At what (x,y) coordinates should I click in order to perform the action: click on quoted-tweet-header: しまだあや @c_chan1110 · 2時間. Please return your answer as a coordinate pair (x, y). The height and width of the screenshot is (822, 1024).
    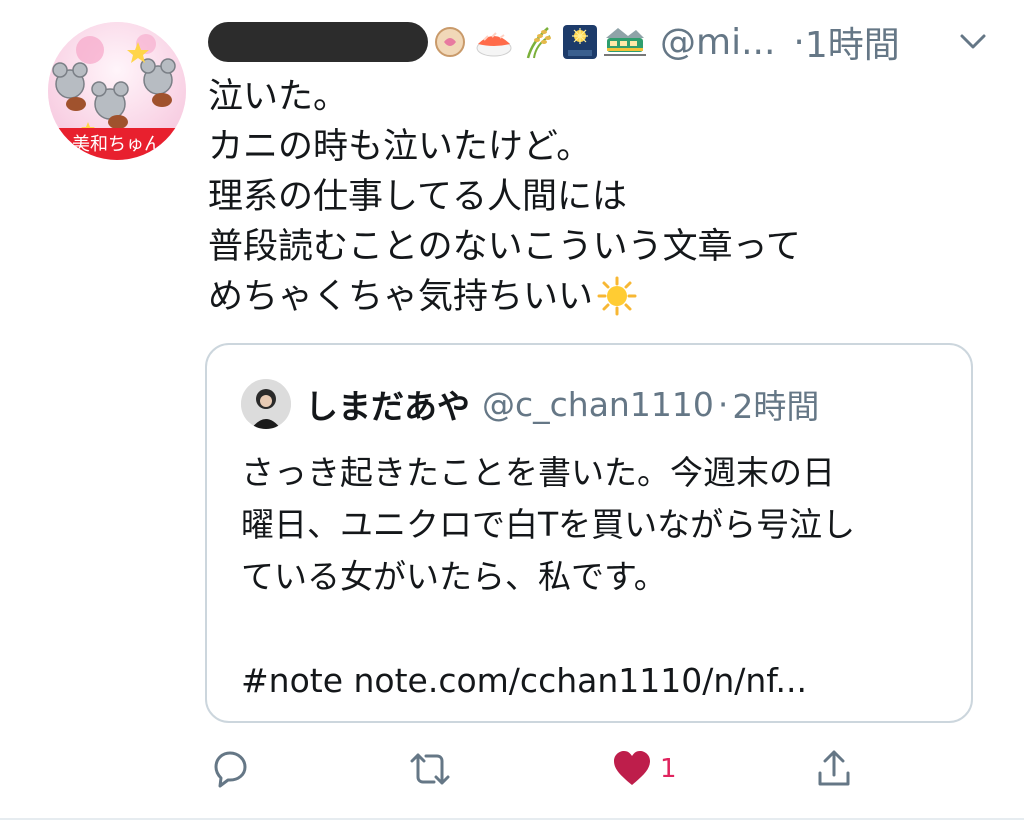
    Looking at the image, I should click on (530, 404).